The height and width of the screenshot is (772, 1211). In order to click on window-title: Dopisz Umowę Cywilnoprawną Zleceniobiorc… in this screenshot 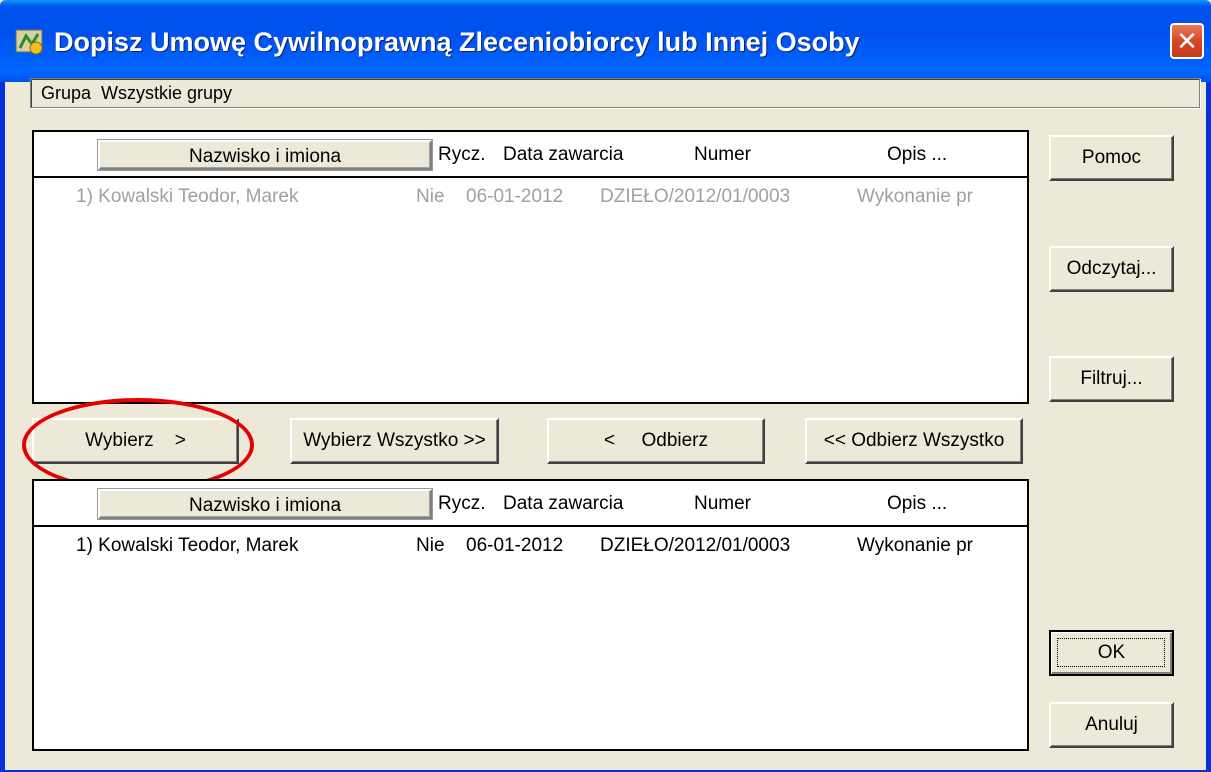, I will do `click(457, 42)`.